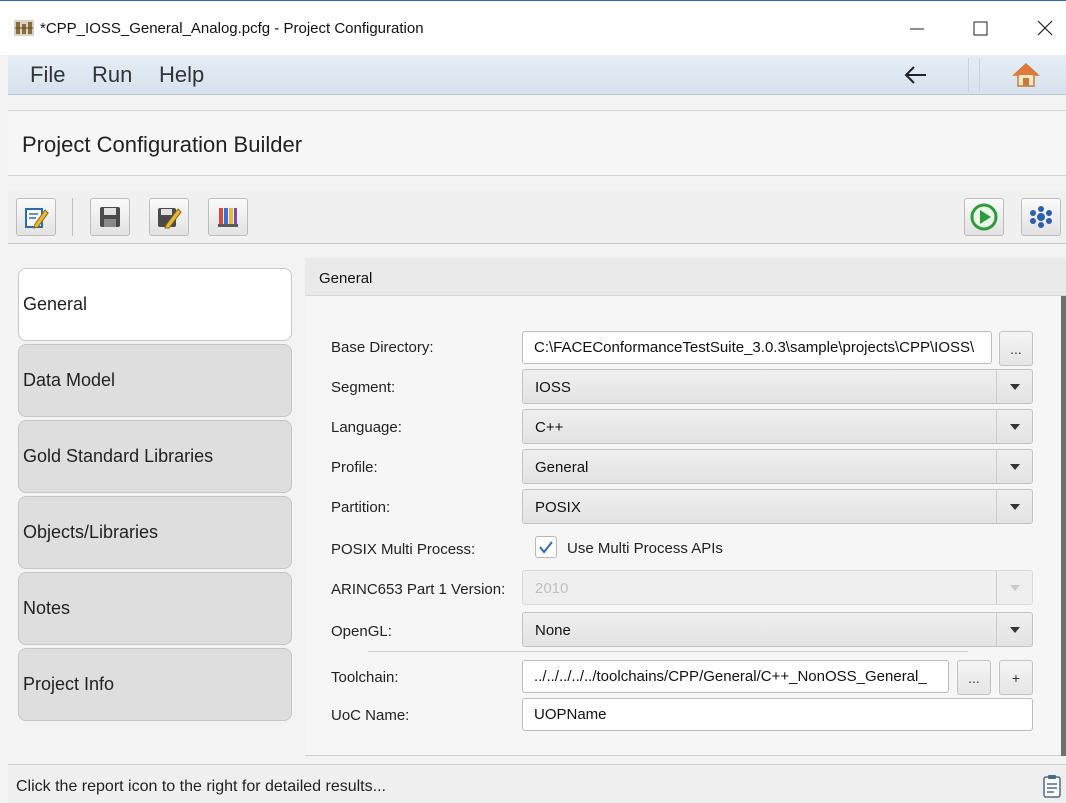 The width and height of the screenshot is (1066, 803). Describe the element at coordinates (363, 387) in the screenshot. I see `segment-label: Segment:` at that location.